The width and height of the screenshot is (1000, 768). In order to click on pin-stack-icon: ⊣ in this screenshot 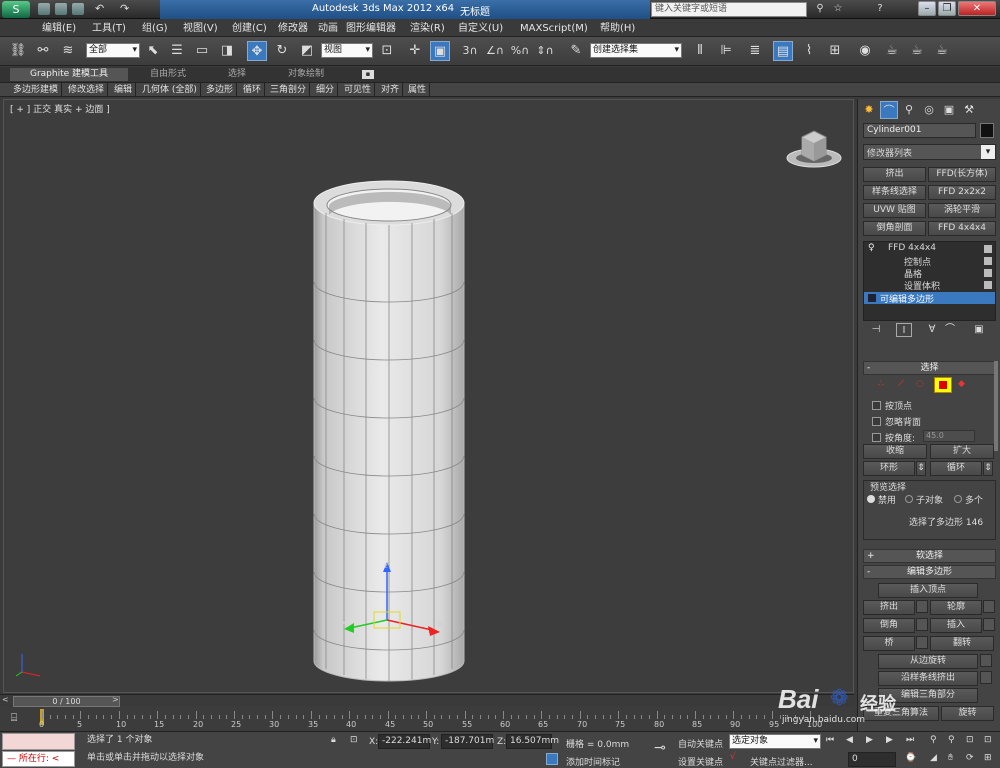, I will do `click(876, 330)`.